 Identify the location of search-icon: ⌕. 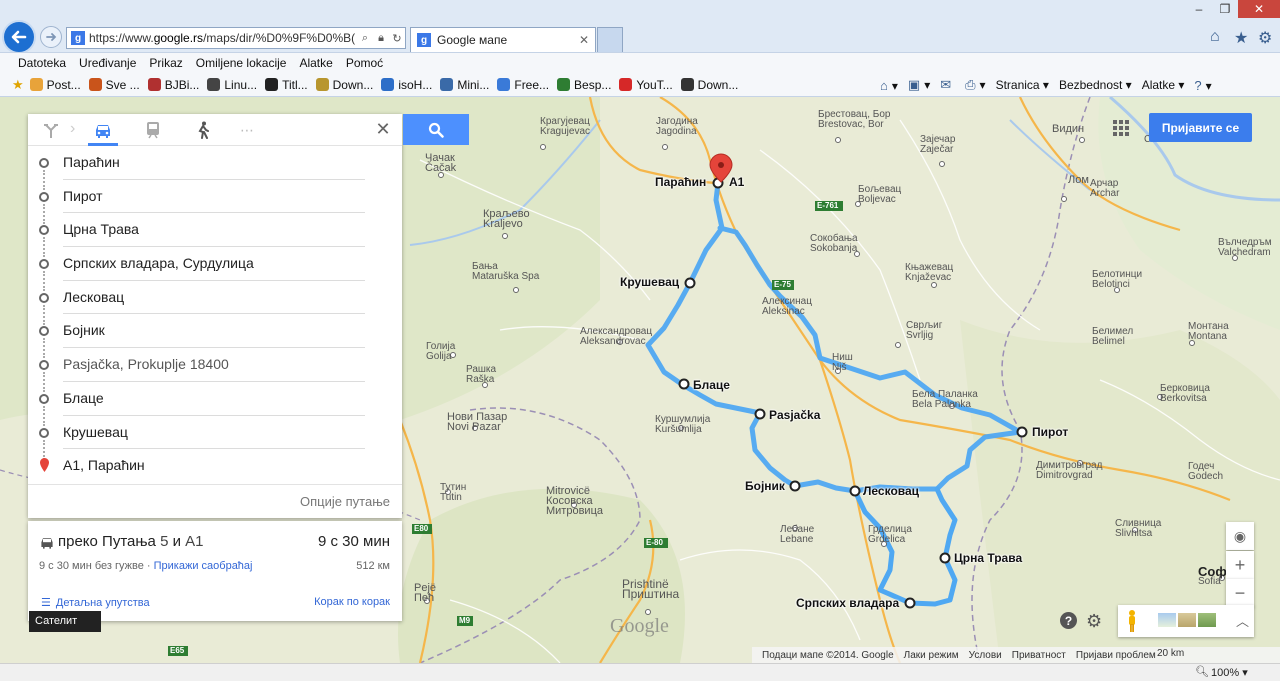
(365, 38).